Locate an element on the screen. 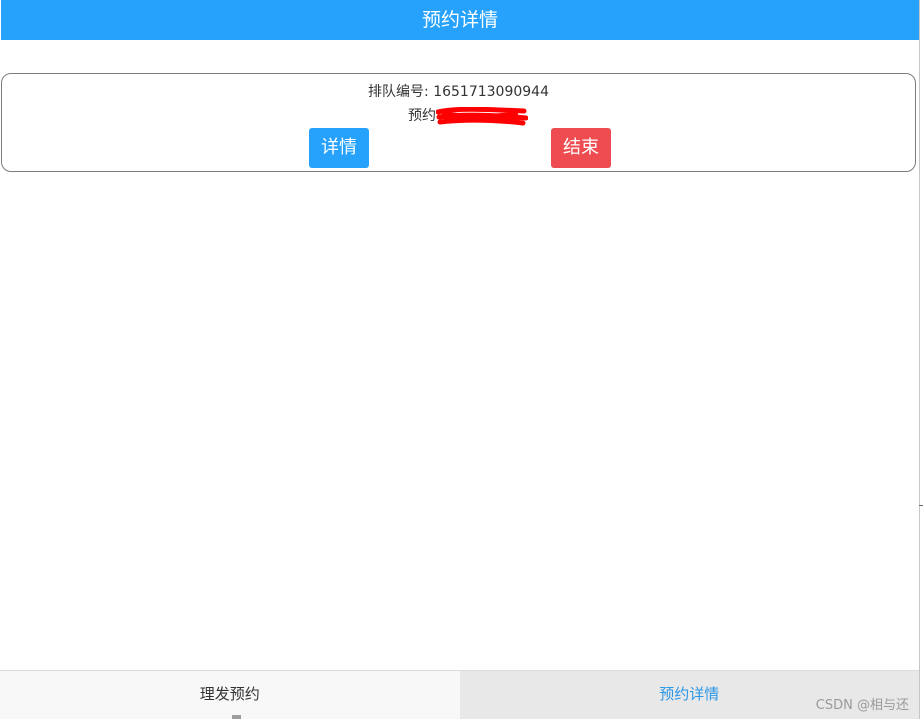 The image size is (923, 719). appointment-line: 预约 is located at coordinates (422, 116).